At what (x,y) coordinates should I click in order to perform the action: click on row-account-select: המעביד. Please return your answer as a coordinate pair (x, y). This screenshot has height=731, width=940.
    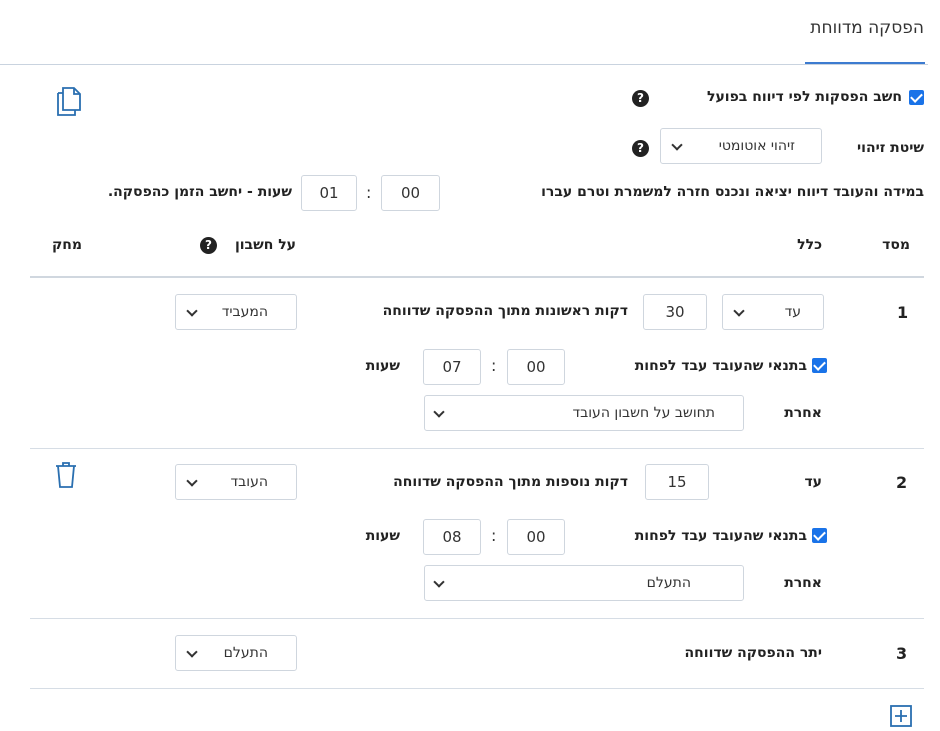
    Looking at the image, I should click on (236, 312).